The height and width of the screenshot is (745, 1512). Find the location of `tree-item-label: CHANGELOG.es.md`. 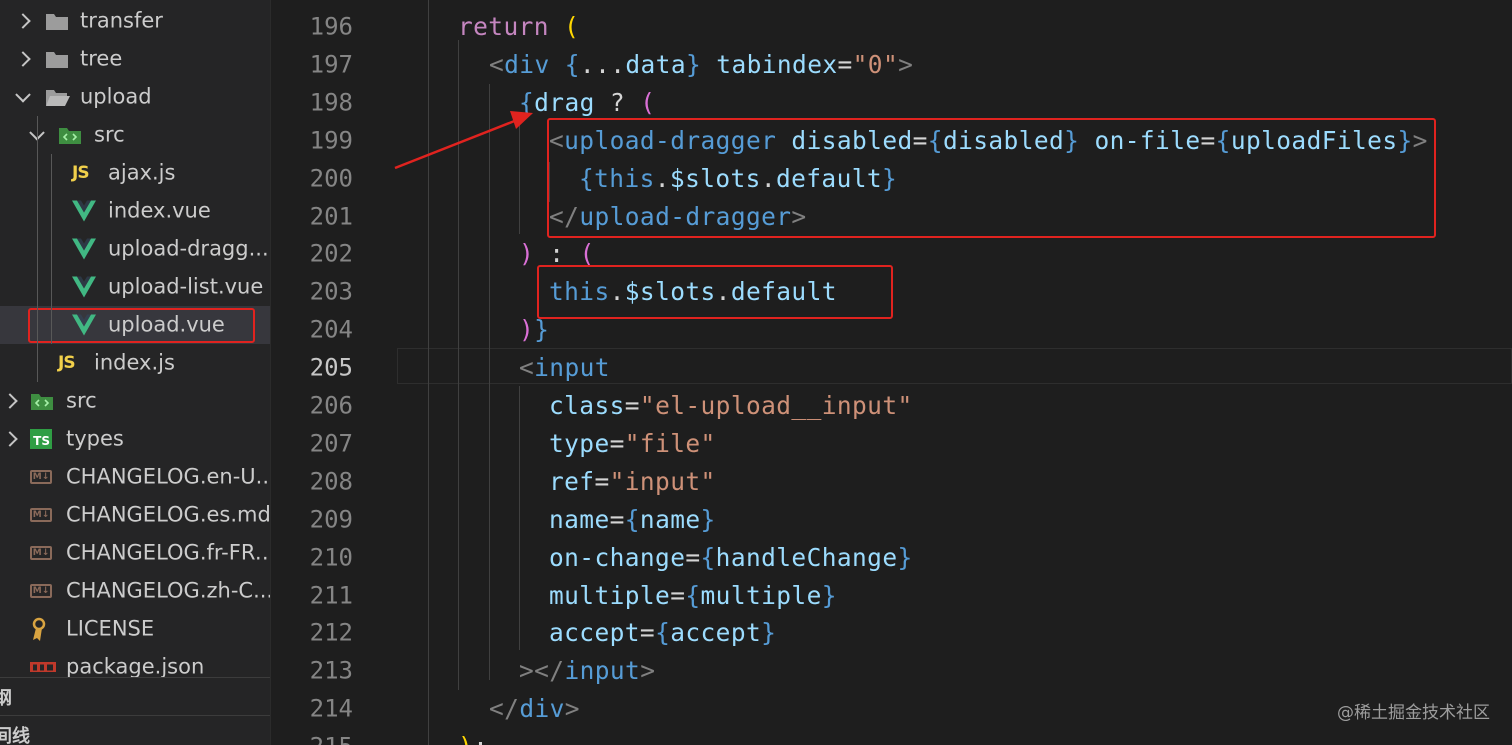

tree-item-label: CHANGELOG.es.md is located at coordinates (168, 514).